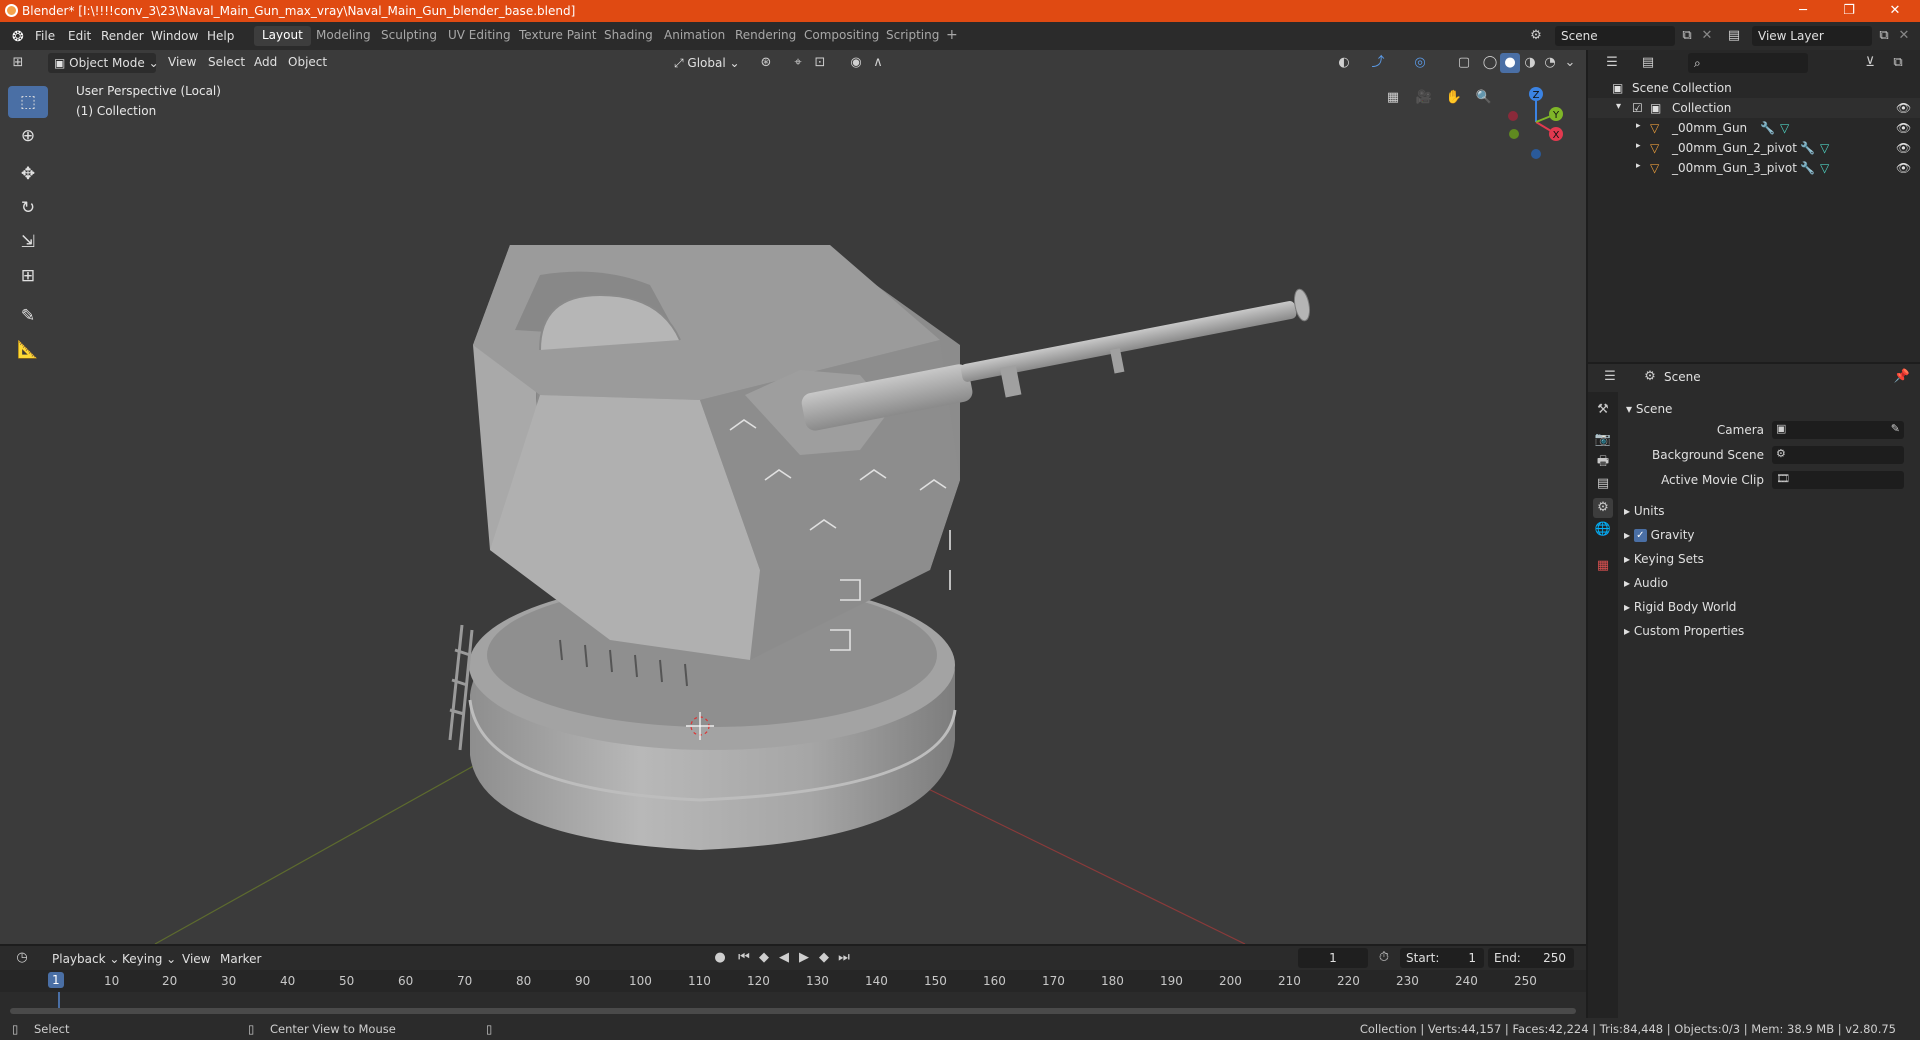  Describe the element at coordinates (1902, 377) in the screenshot. I see `pin-icon: 📌` at that location.